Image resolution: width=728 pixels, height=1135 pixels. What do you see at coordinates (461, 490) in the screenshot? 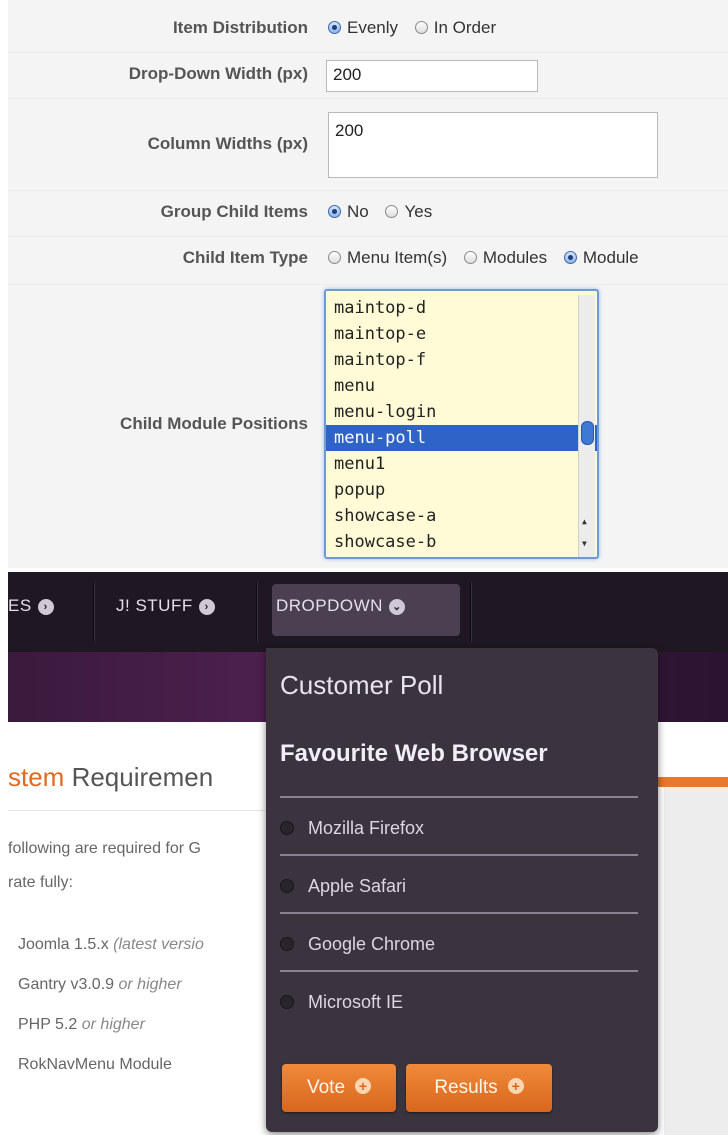
I see `list-option: popup` at bounding box center [461, 490].